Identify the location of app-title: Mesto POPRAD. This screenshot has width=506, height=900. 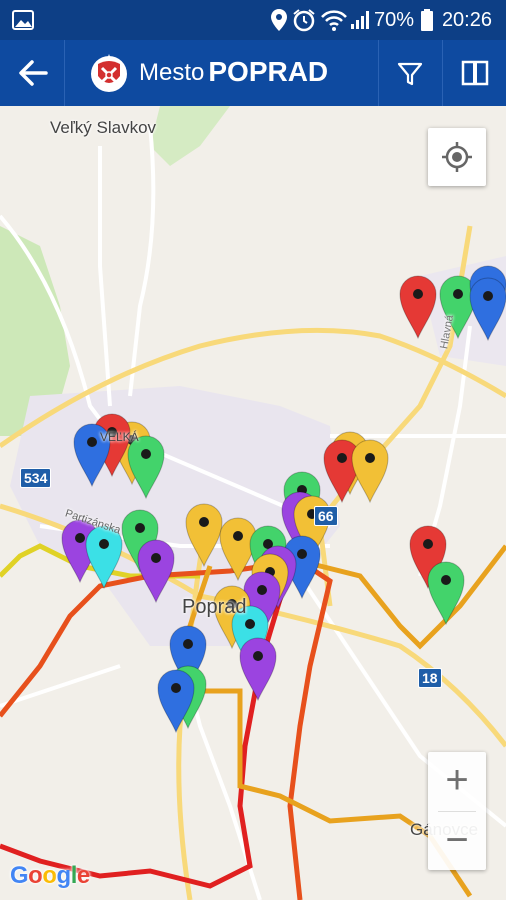
(233, 71).